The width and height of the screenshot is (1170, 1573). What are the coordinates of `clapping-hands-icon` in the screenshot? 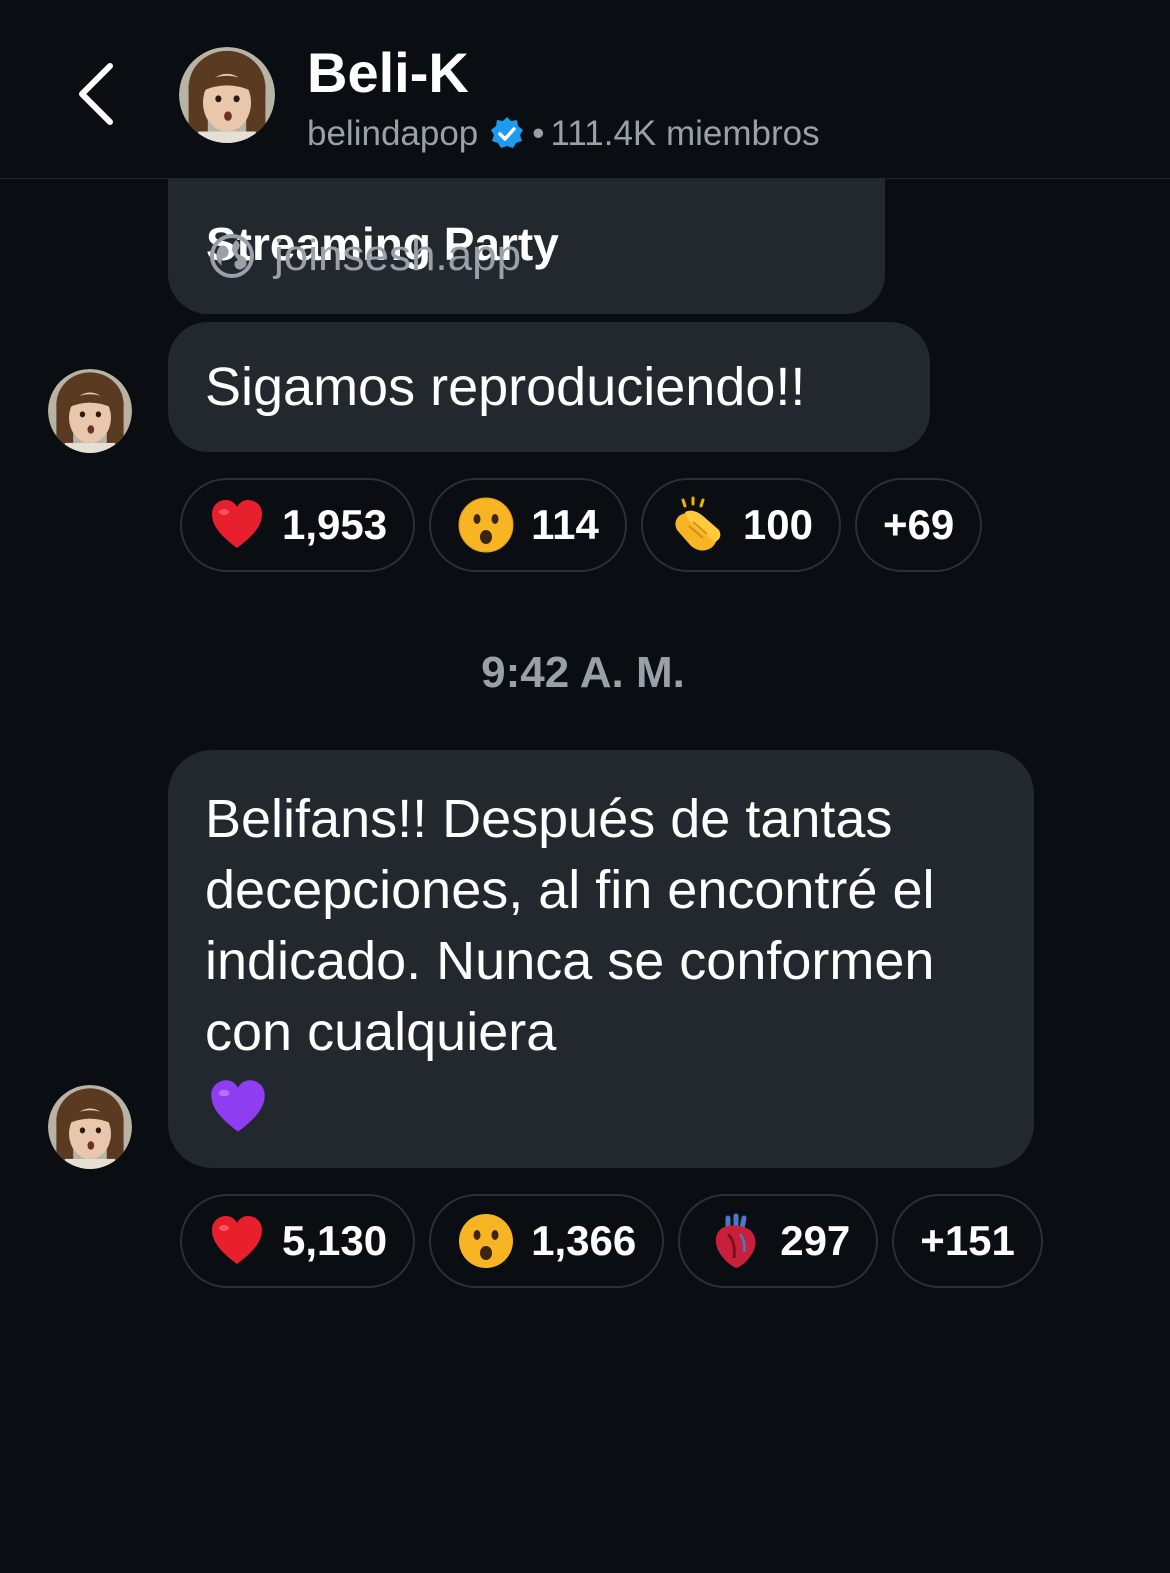 It's located at (698, 523).